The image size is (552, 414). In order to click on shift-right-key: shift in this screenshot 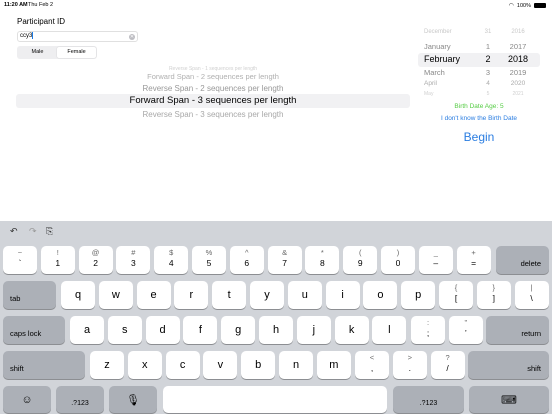, I will do `click(508, 365)`.